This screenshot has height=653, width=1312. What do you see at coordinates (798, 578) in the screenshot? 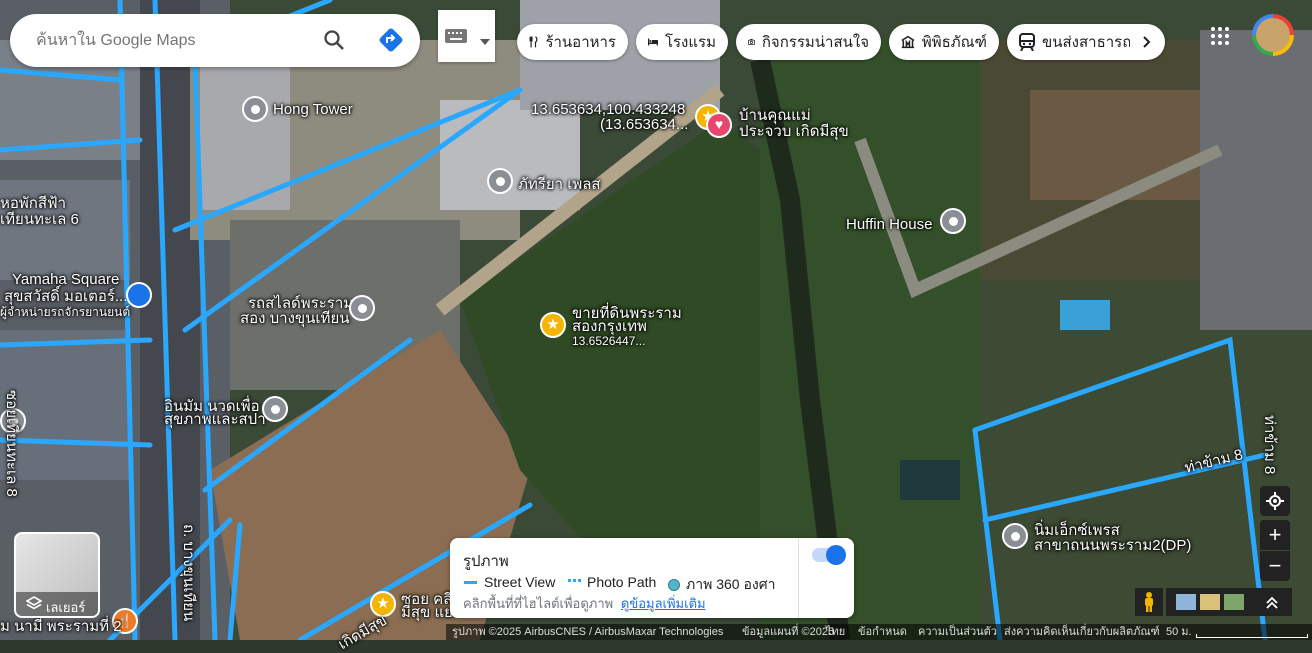
I see `layers-divider` at bounding box center [798, 578].